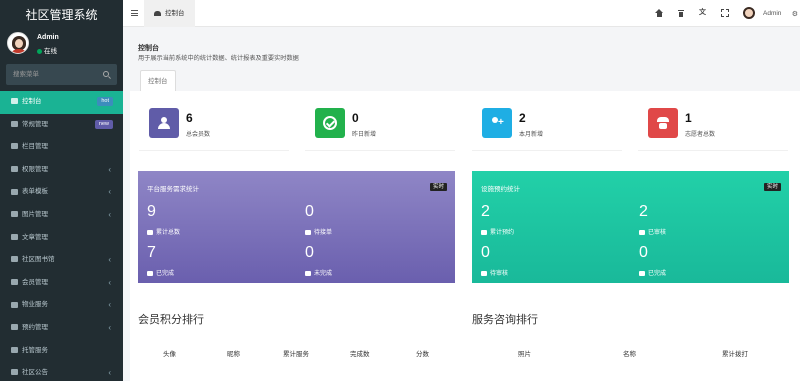 The height and width of the screenshot is (381, 800). Describe the element at coordinates (106, 74) in the screenshot. I see `search-icon` at that location.